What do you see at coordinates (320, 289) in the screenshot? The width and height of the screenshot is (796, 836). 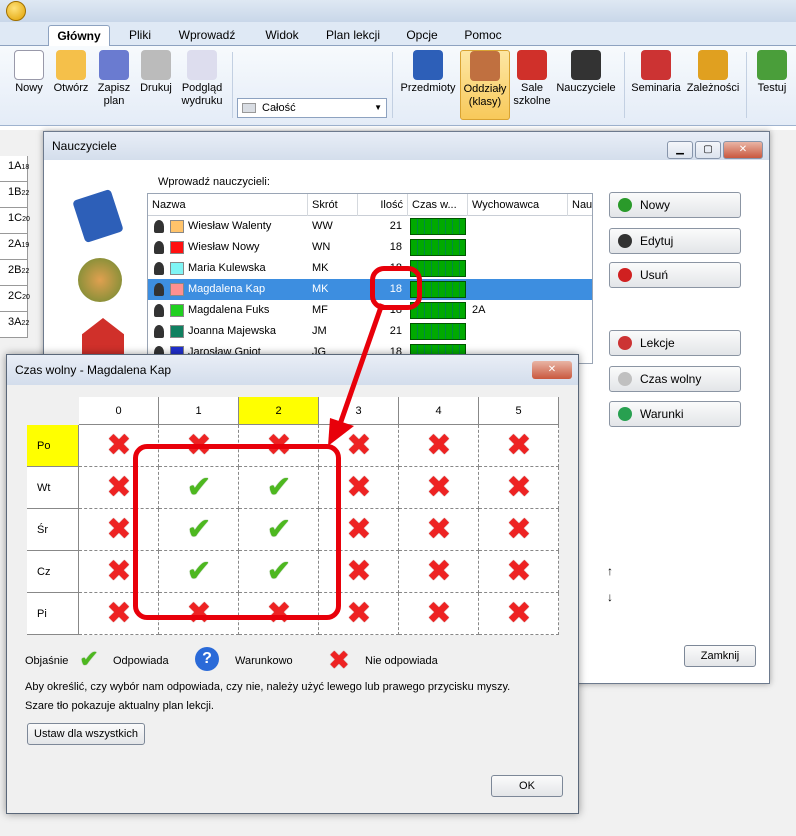 I see `cell-abbr: MK` at bounding box center [320, 289].